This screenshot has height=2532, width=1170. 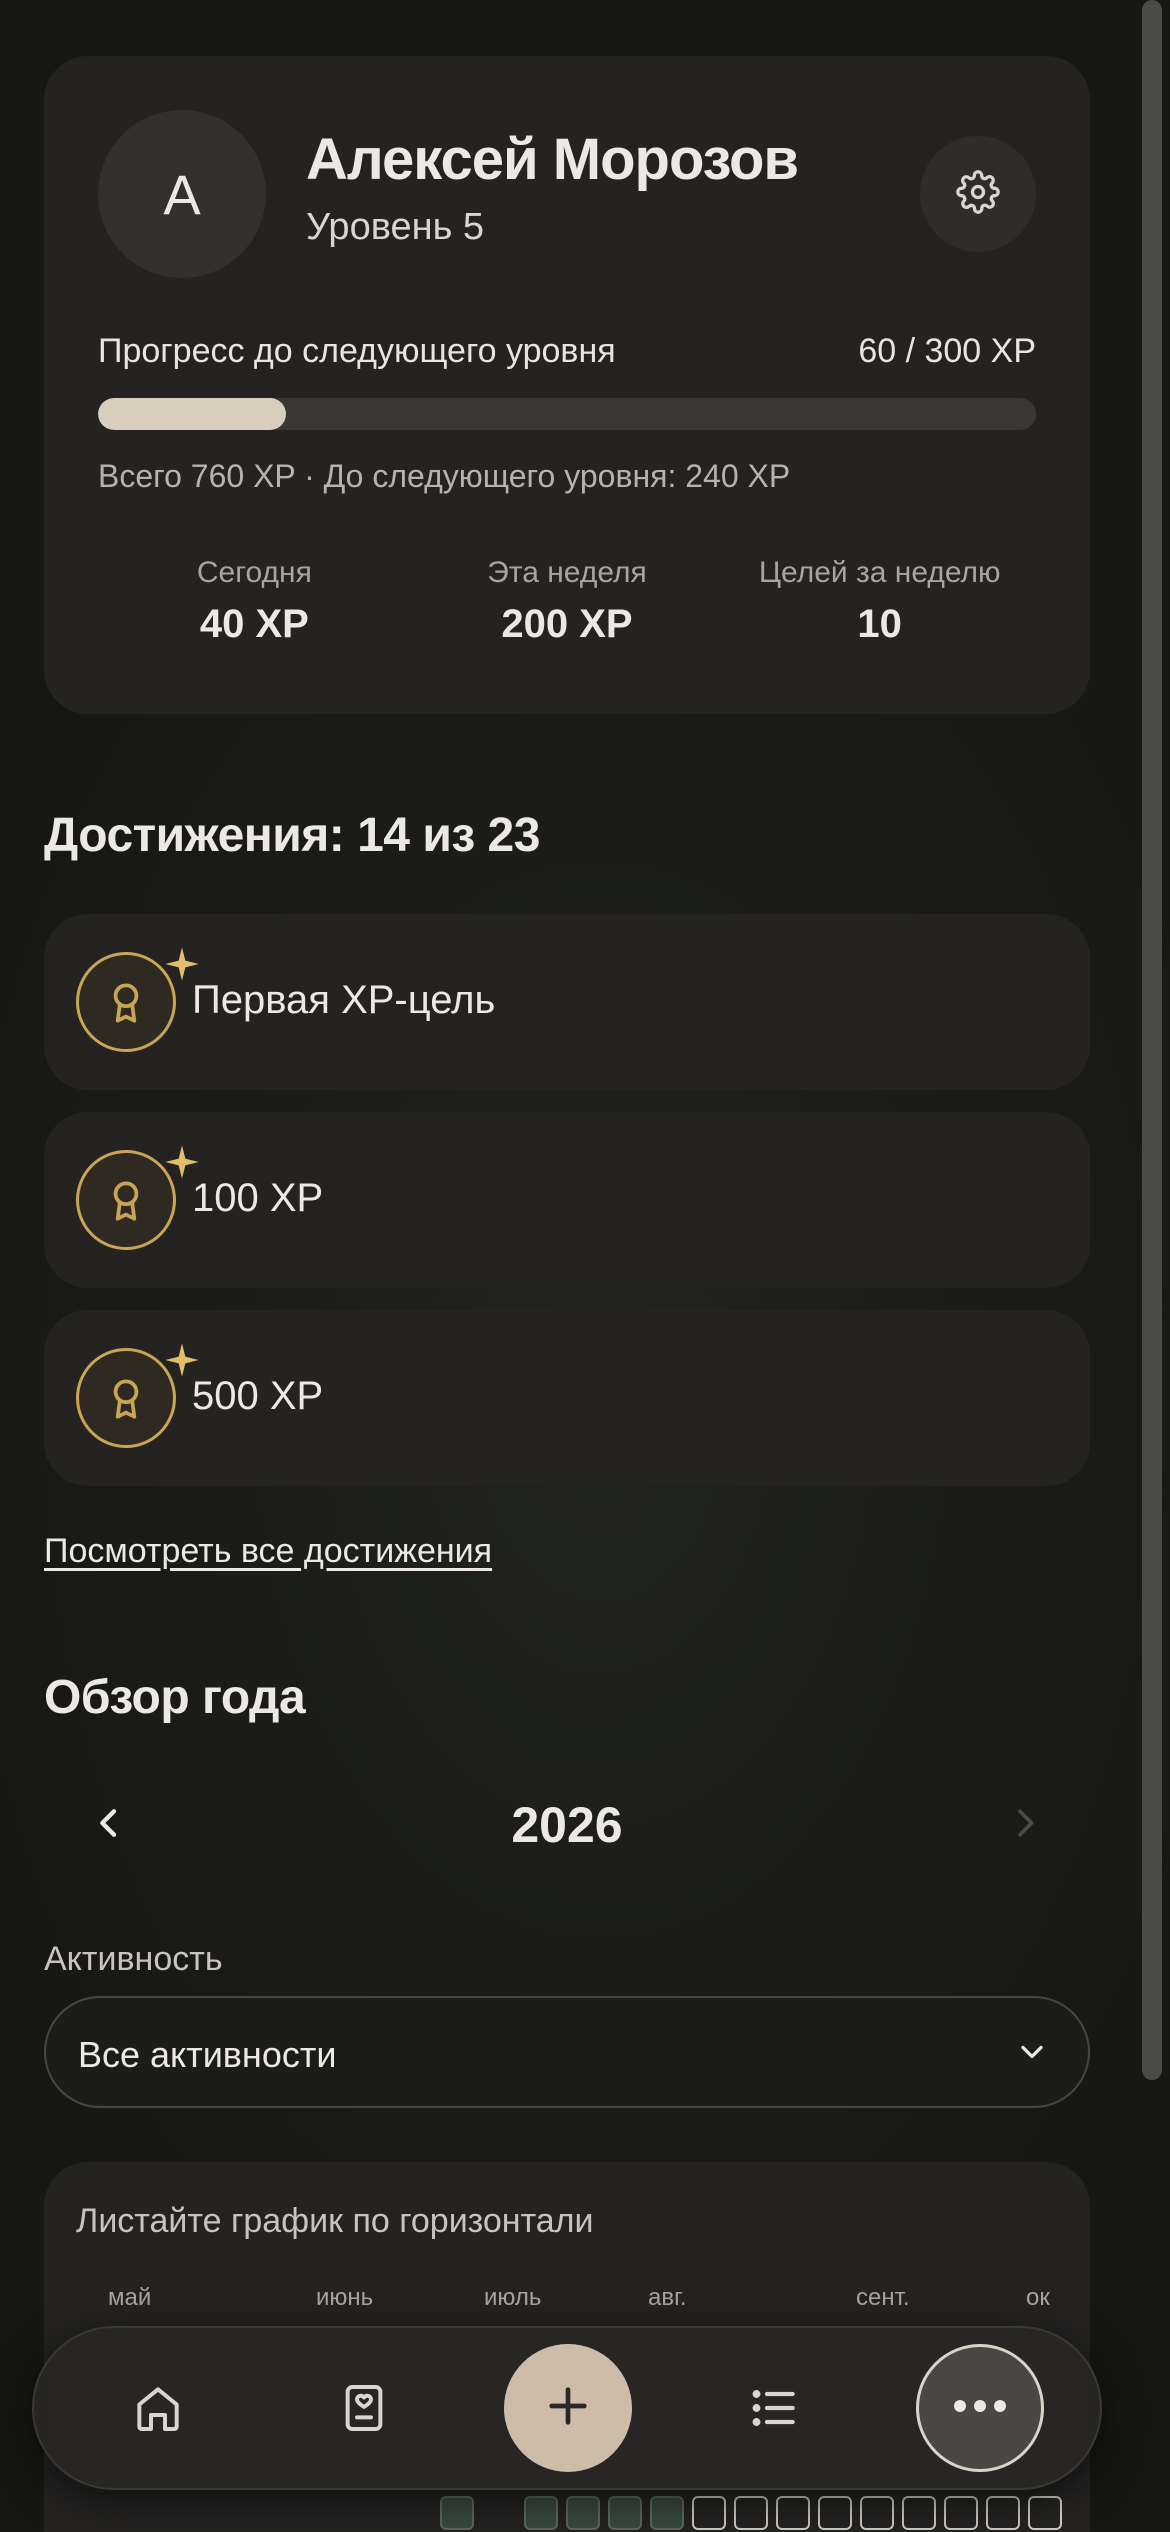 I want to click on nav-list-button, so click(x=774, y=2410).